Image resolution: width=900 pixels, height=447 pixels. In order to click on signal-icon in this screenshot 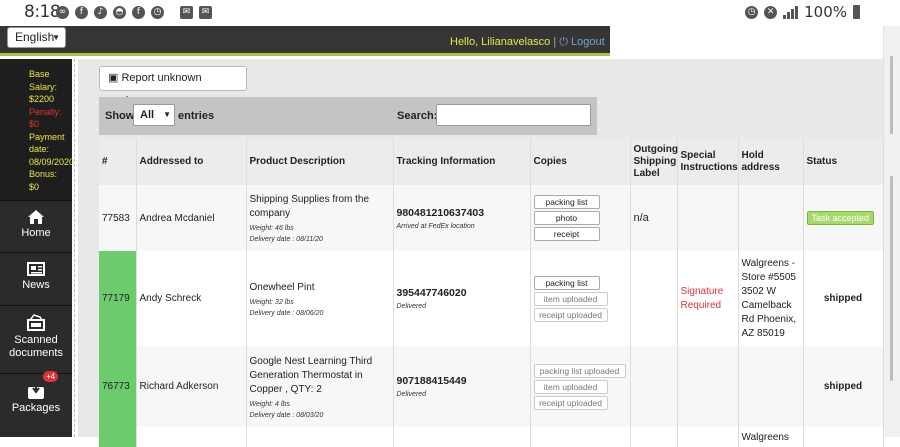, I will do `click(791, 12)`.